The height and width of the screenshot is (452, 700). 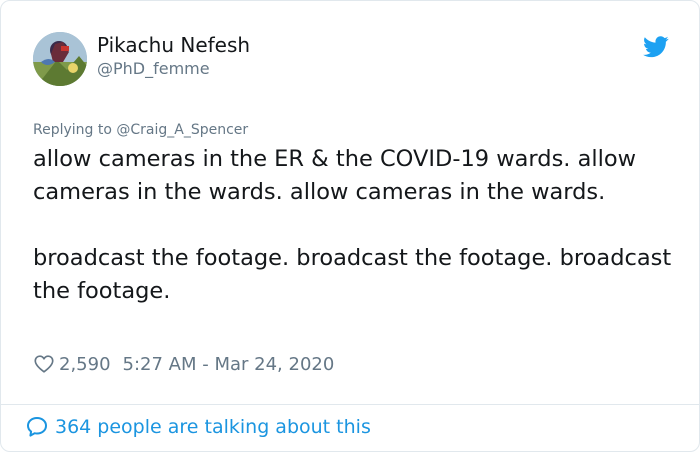 I want to click on like-count: 2,590, so click(x=85, y=364).